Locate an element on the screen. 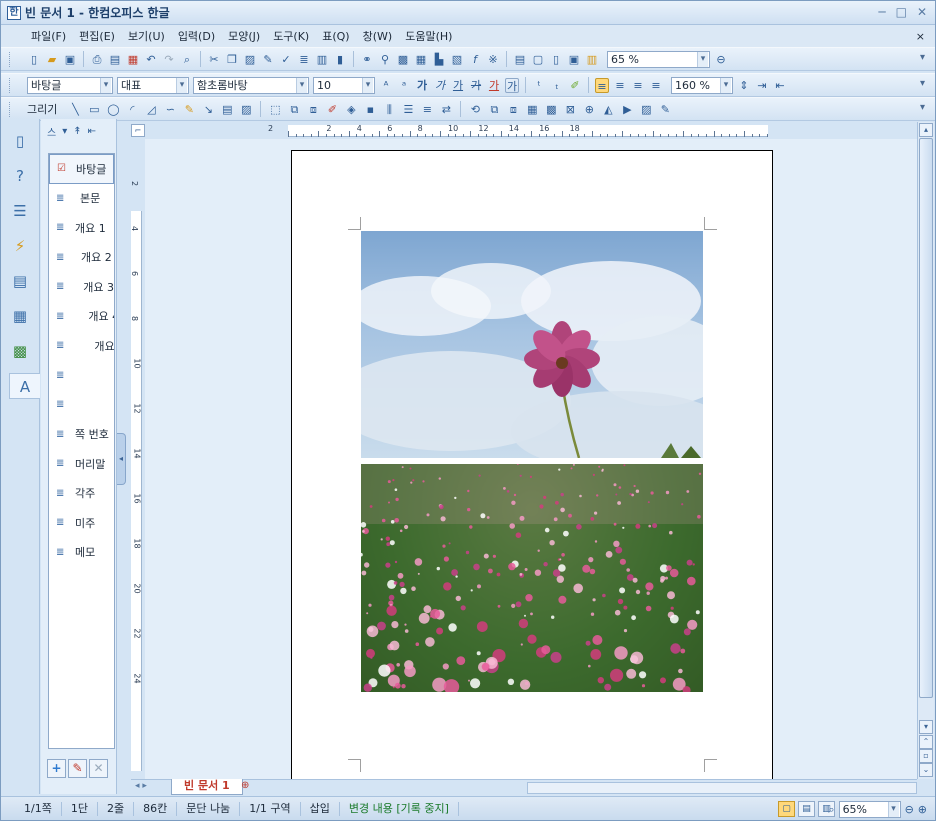 The width and height of the screenshot is (936, 821). scroll-down-arrow: ▾ is located at coordinates (926, 727).